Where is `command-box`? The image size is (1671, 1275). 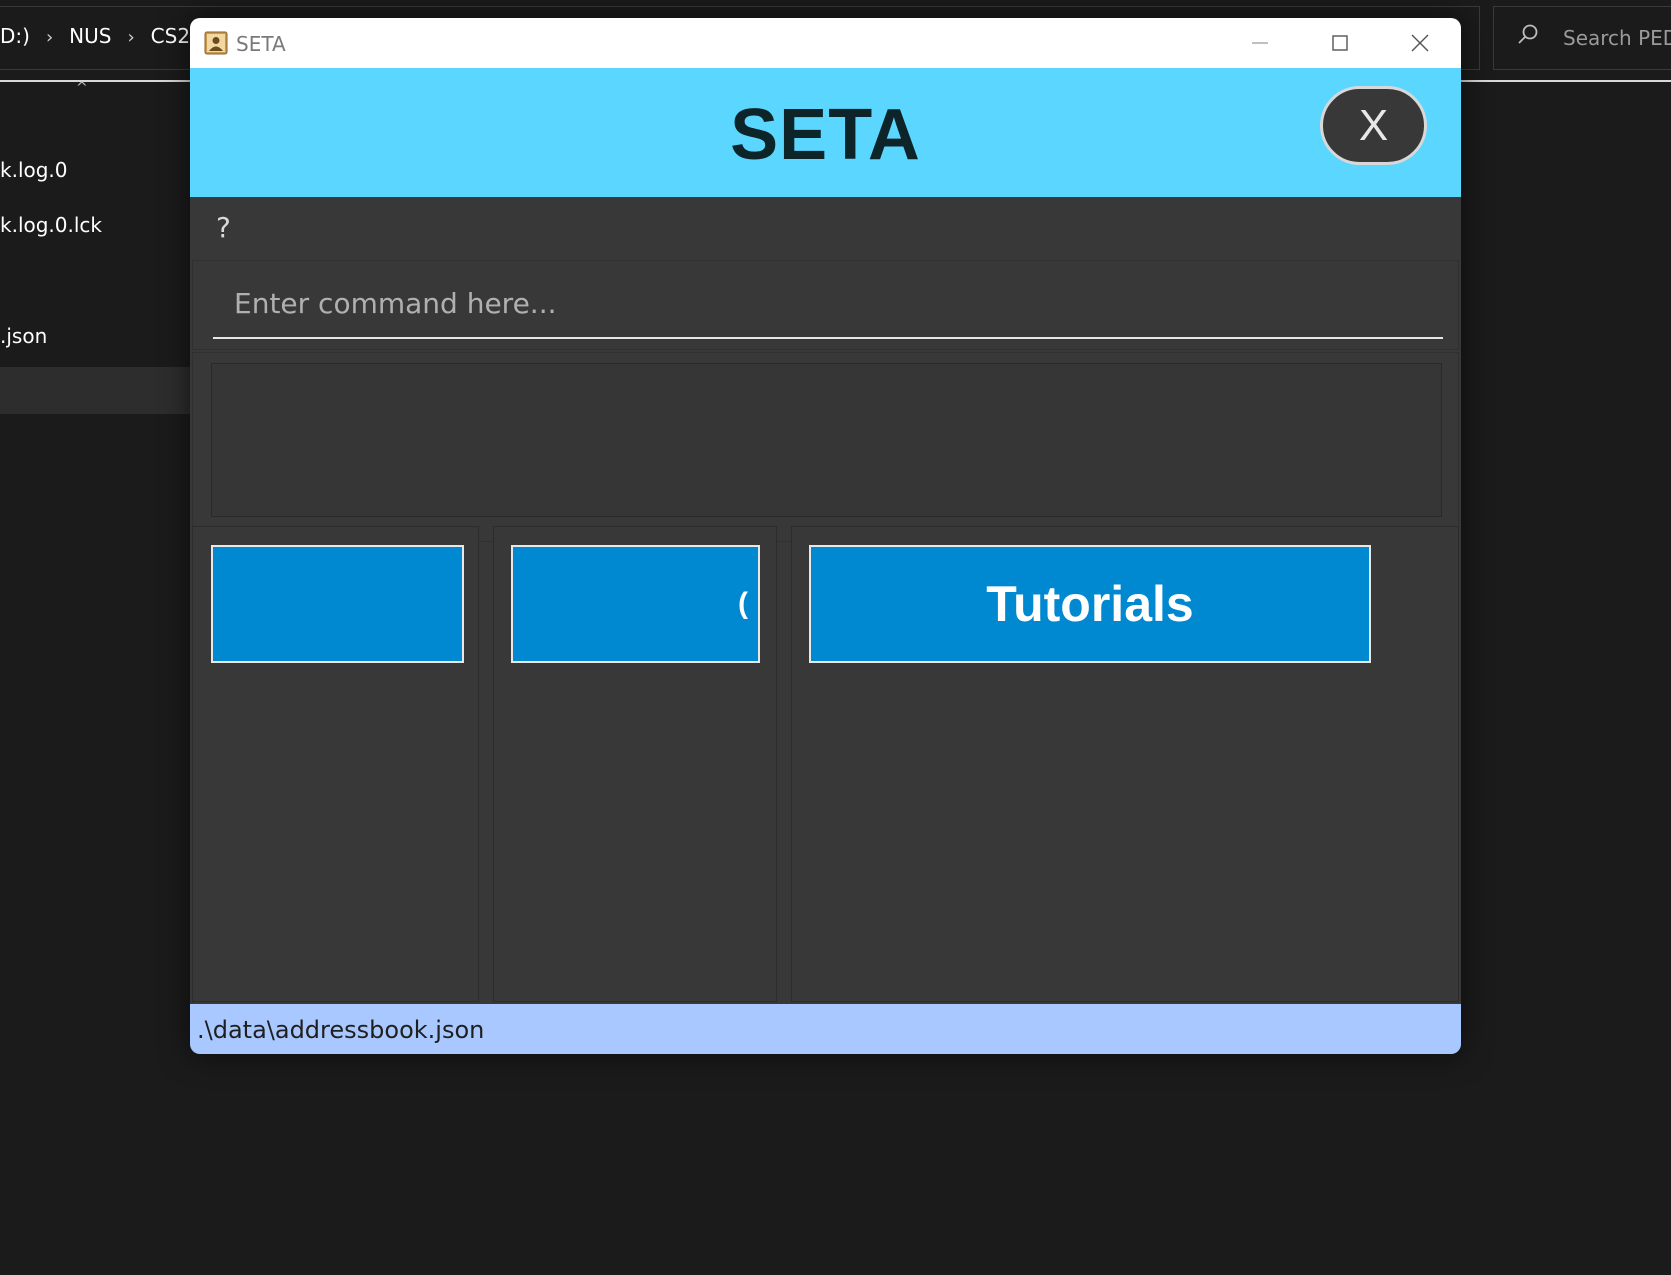 command-box is located at coordinates (825, 305).